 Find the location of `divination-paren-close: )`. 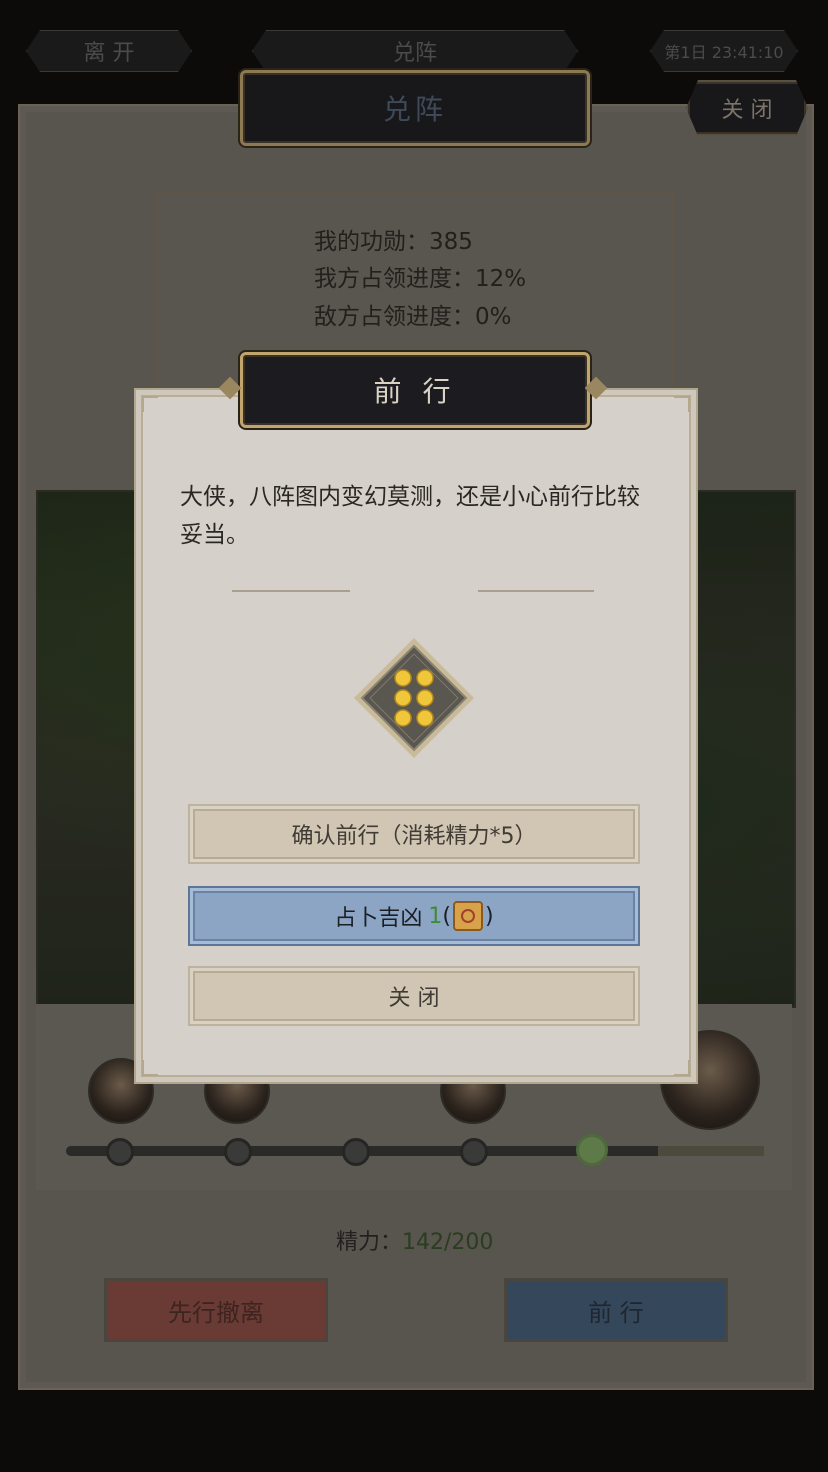

divination-paren-close: ) is located at coordinates (489, 916).